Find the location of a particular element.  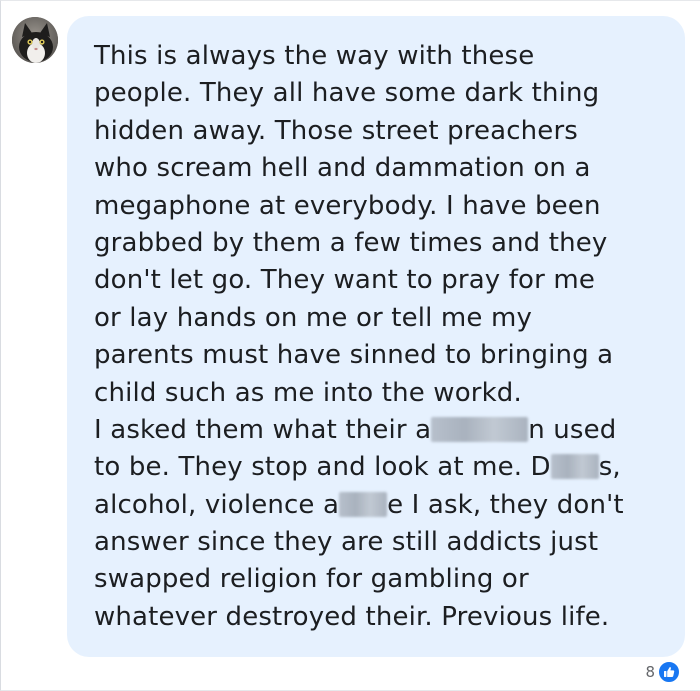

comment-line: whatever destroyed their. Previous life. is located at coordinates (379, 617).